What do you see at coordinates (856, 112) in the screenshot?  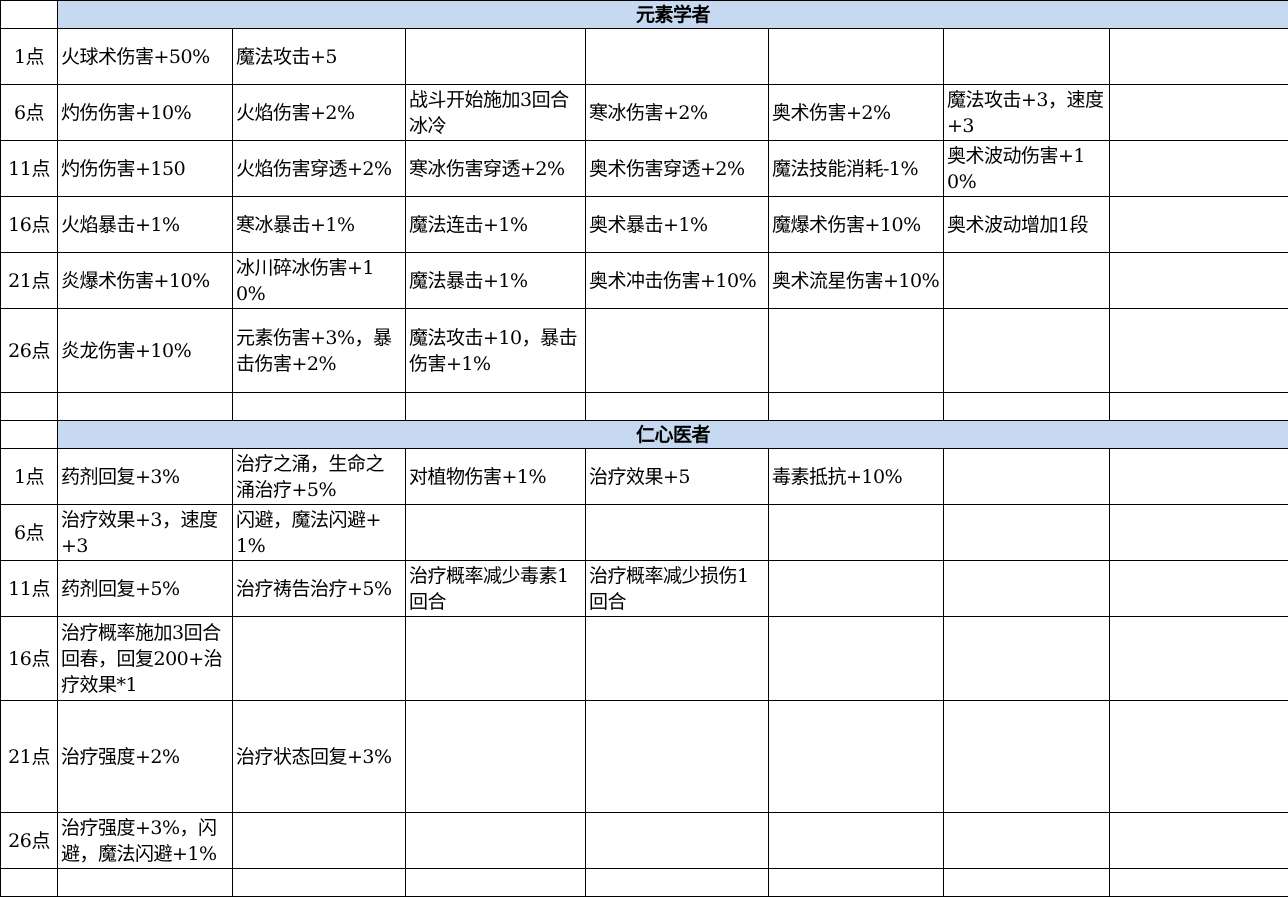 I see `bonus-cell: 奥术伤害+2%` at bounding box center [856, 112].